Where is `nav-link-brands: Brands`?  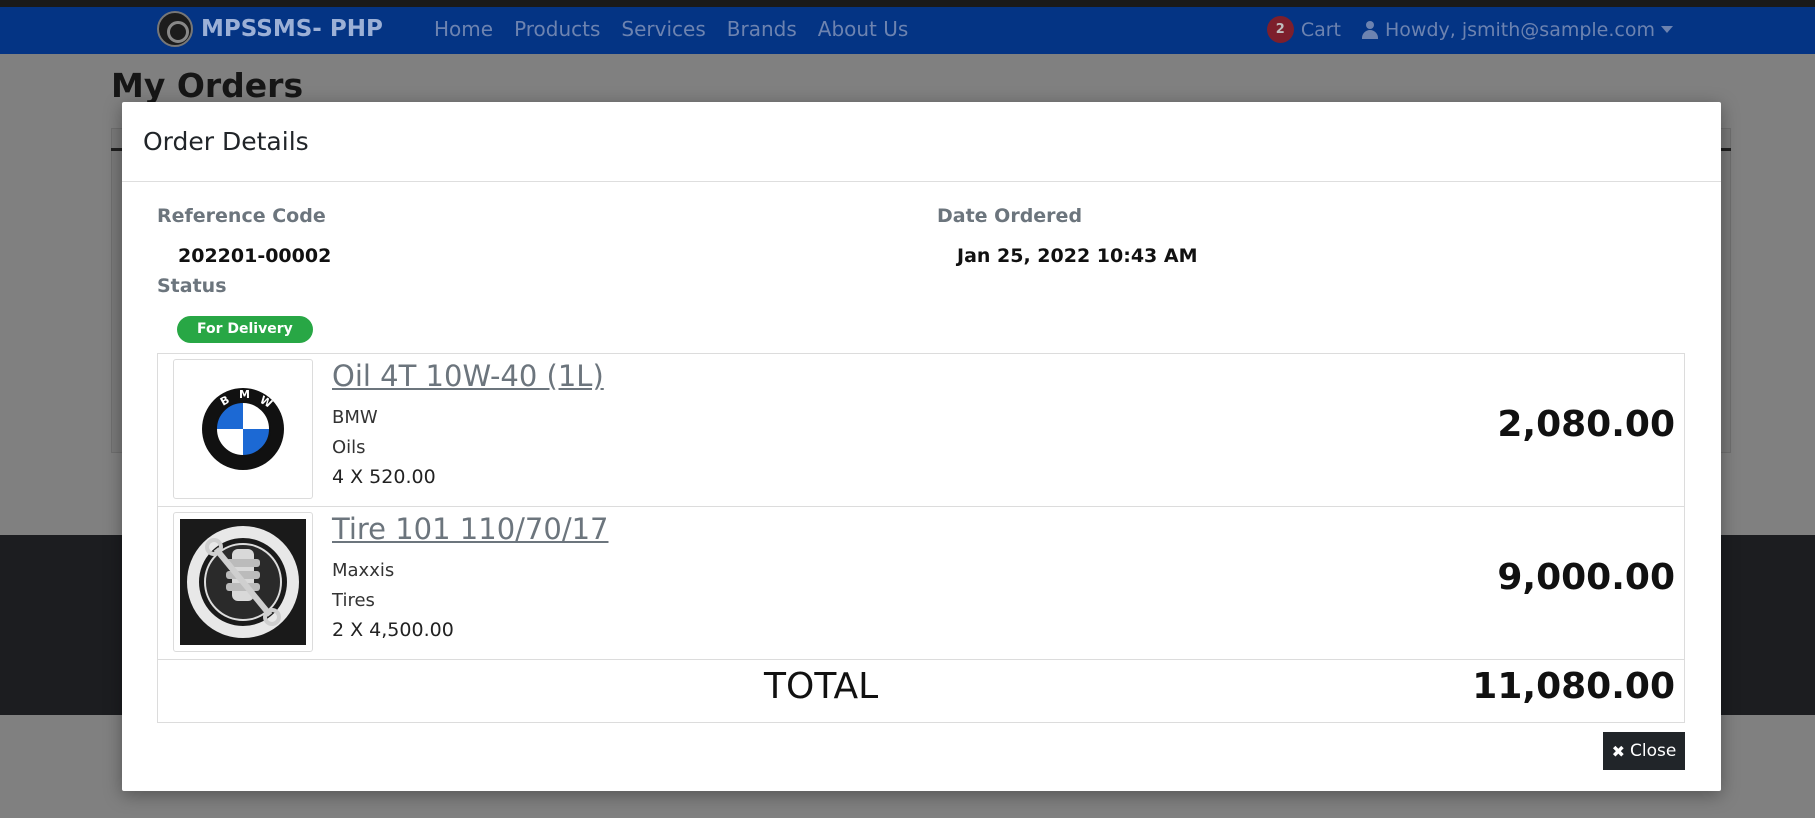 nav-link-brands: Brands is located at coordinates (762, 29).